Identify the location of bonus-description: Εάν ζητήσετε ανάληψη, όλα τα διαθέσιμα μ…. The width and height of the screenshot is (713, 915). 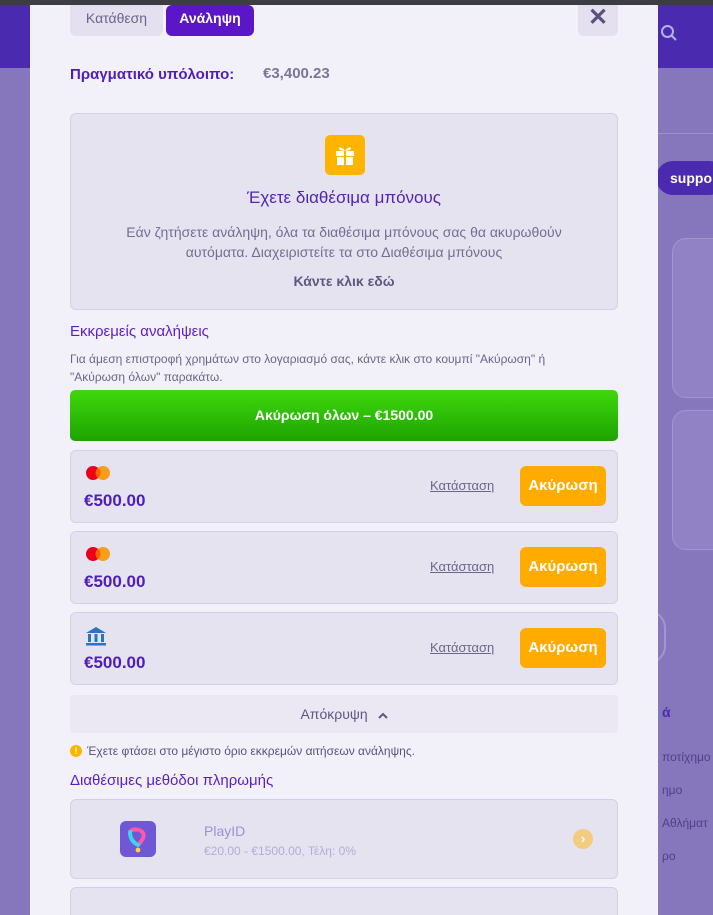
(344, 242).